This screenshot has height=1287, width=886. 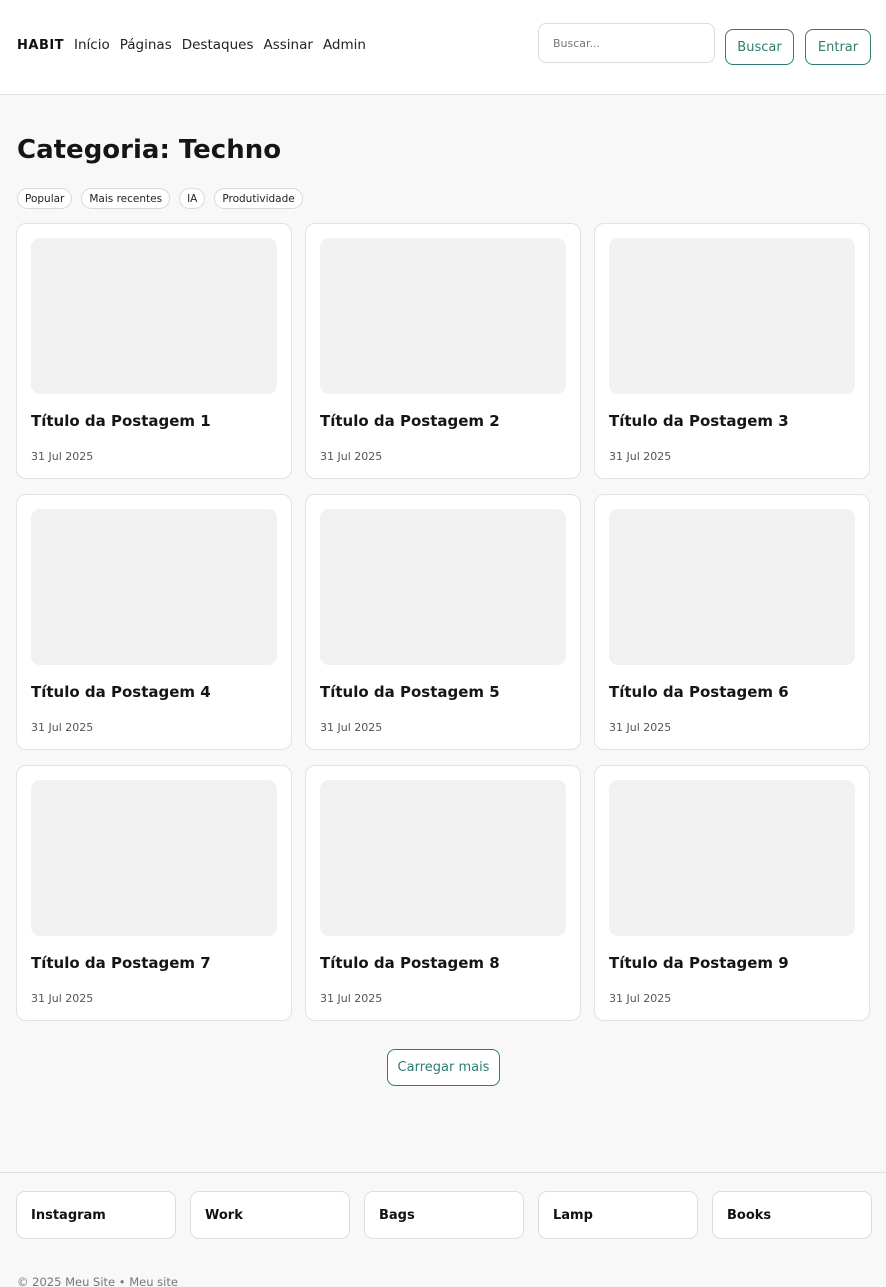 What do you see at coordinates (146, 45) in the screenshot?
I see `nav-link-paginas: Páginas` at bounding box center [146, 45].